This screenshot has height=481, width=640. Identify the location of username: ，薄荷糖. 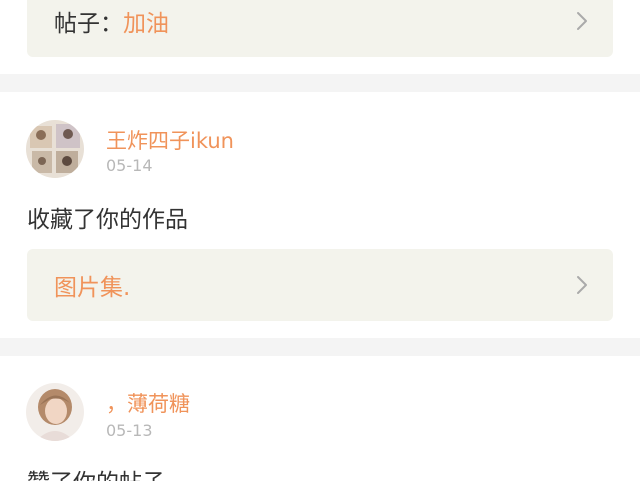
(148, 403).